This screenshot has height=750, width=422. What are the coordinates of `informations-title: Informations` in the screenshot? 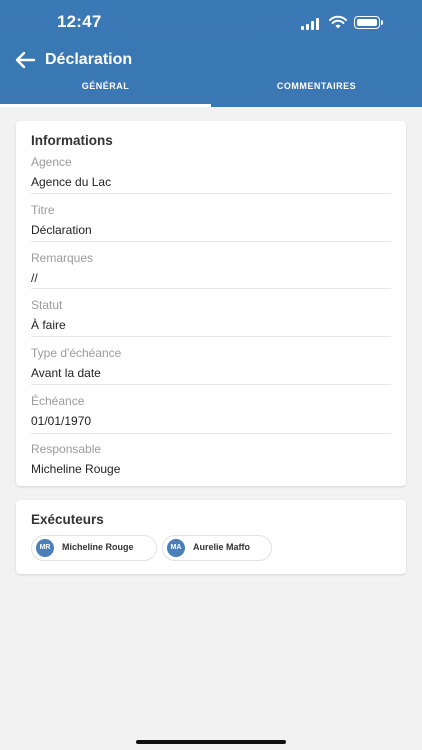 It's located at (72, 140).